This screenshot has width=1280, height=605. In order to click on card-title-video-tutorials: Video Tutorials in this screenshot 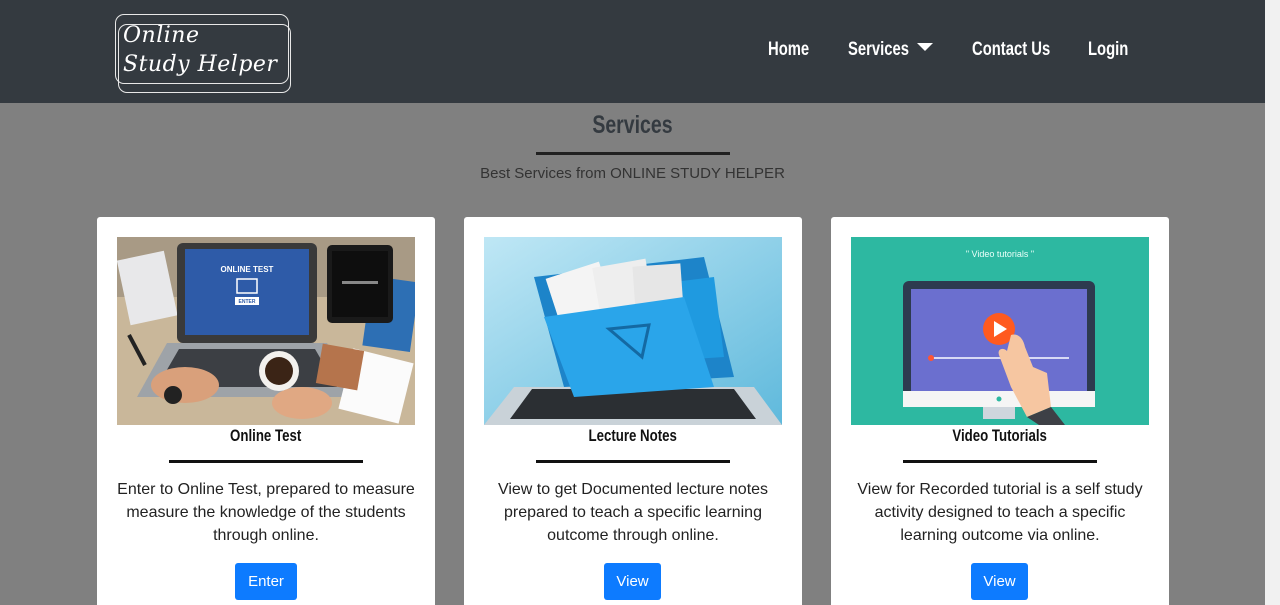, I will do `click(1000, 436)`.